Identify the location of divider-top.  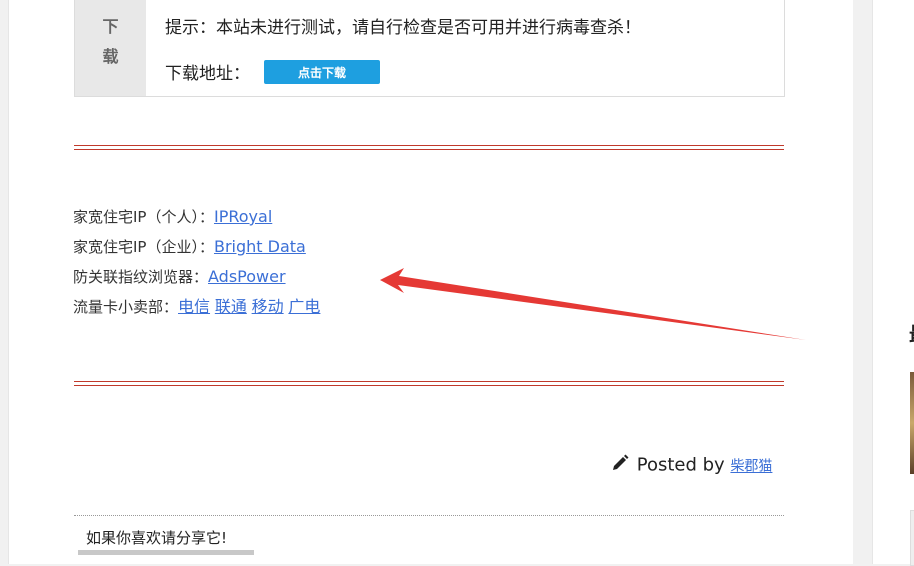
(429, 147).